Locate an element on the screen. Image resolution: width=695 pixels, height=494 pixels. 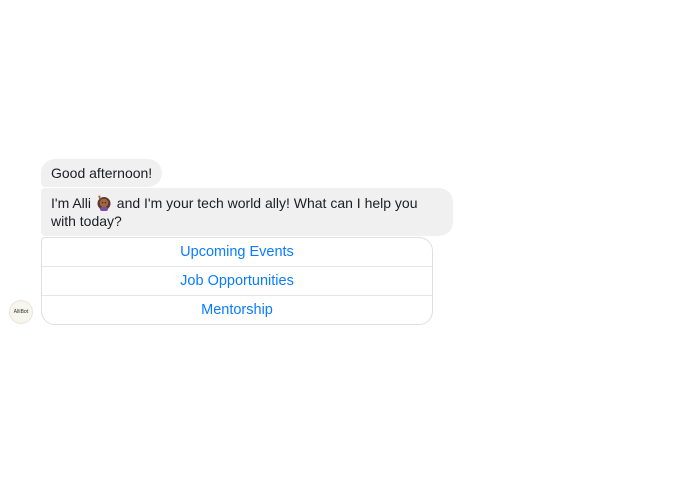
quick-reply-upcoming-events: Upcoming Events is located at coordinates (237, 252).